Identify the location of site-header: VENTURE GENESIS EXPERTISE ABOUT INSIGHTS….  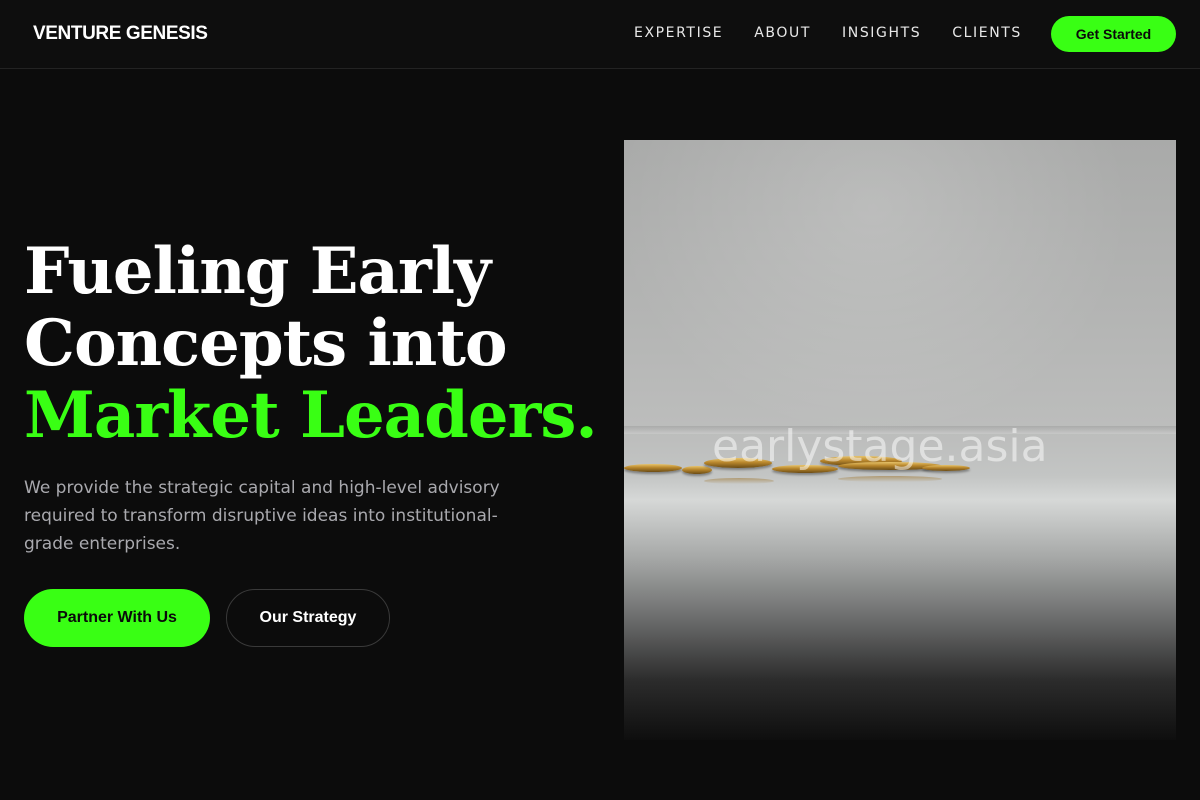
(600, 34).